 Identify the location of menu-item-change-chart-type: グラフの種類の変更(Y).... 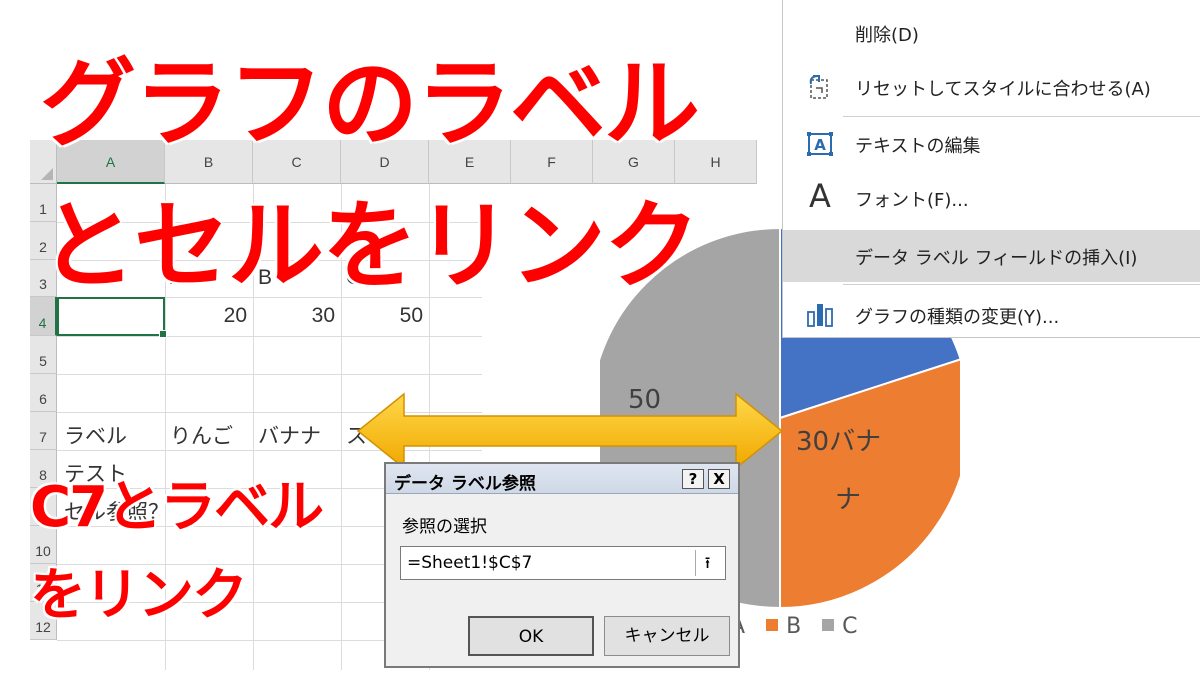
(991, 315).